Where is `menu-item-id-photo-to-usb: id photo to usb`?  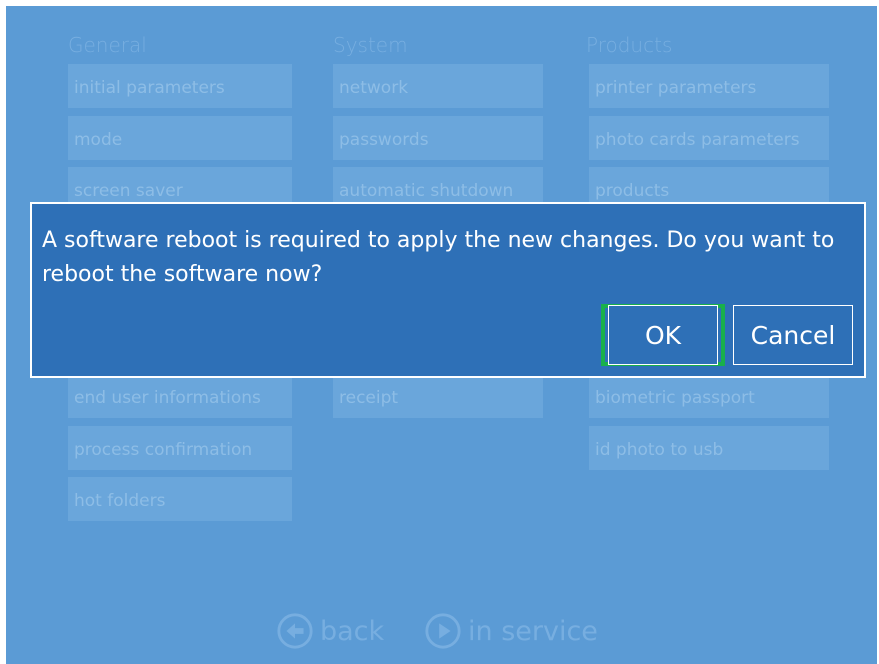
menu-item-id-photo-to-usb: id photo to usb is located at coordinates (709, 448).